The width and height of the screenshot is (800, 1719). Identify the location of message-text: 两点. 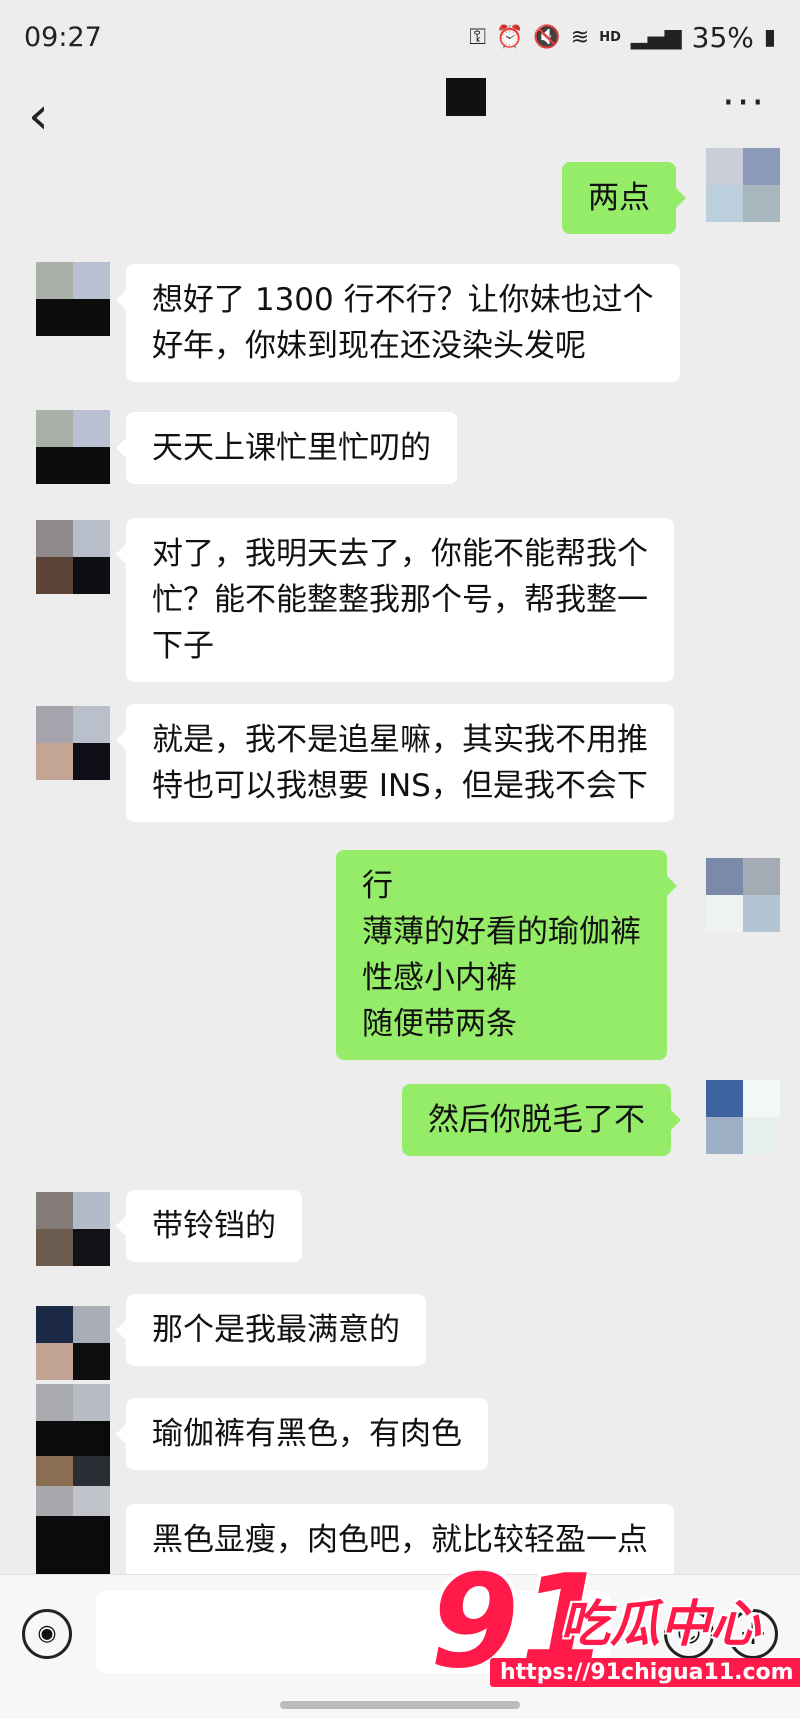
(619, 198).